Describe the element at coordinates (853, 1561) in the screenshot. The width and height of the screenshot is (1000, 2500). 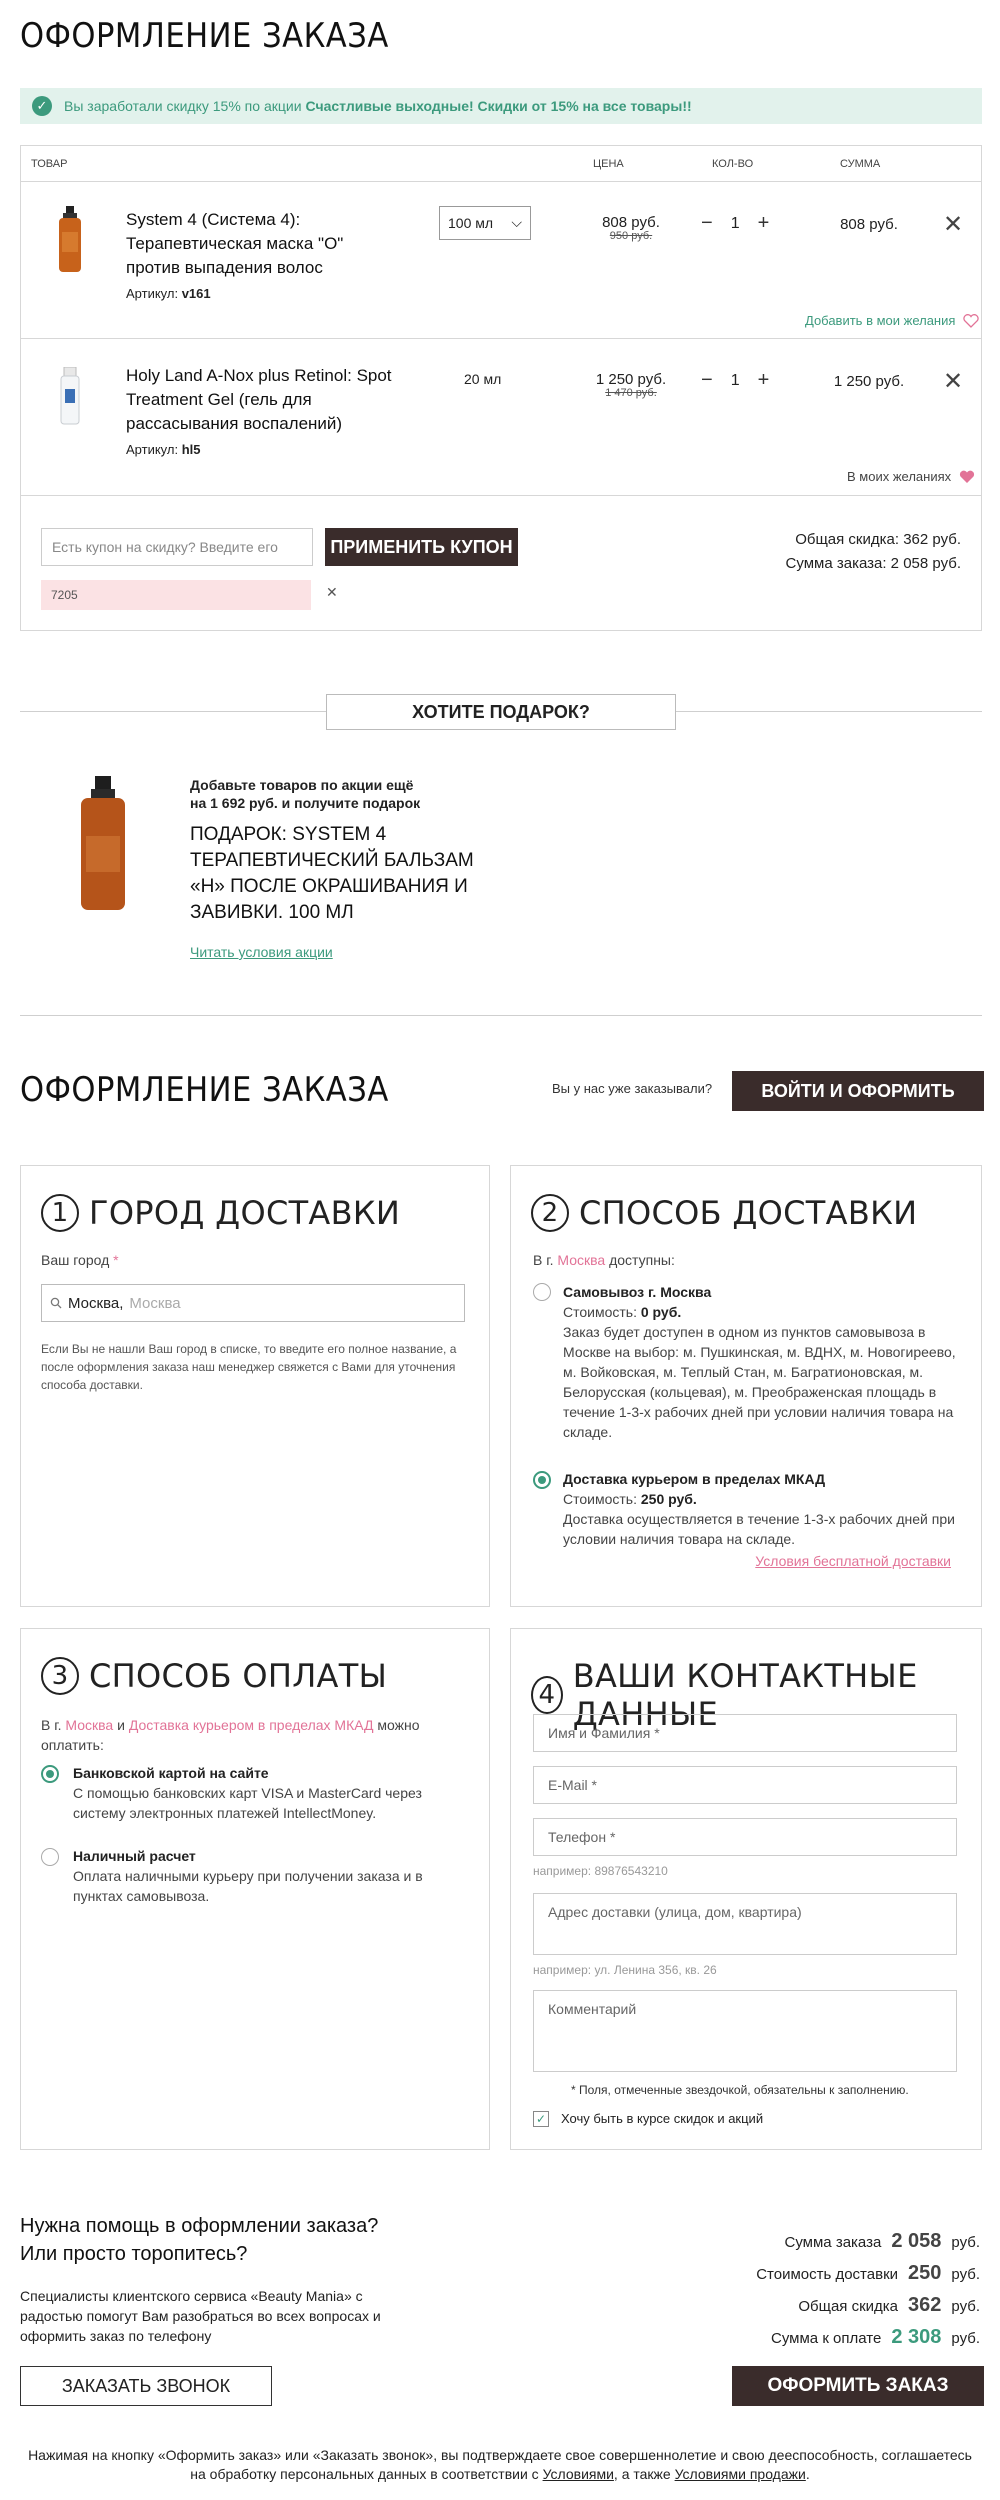
I see `free-delivery-link: Условия бесплатной доставки` at that location.